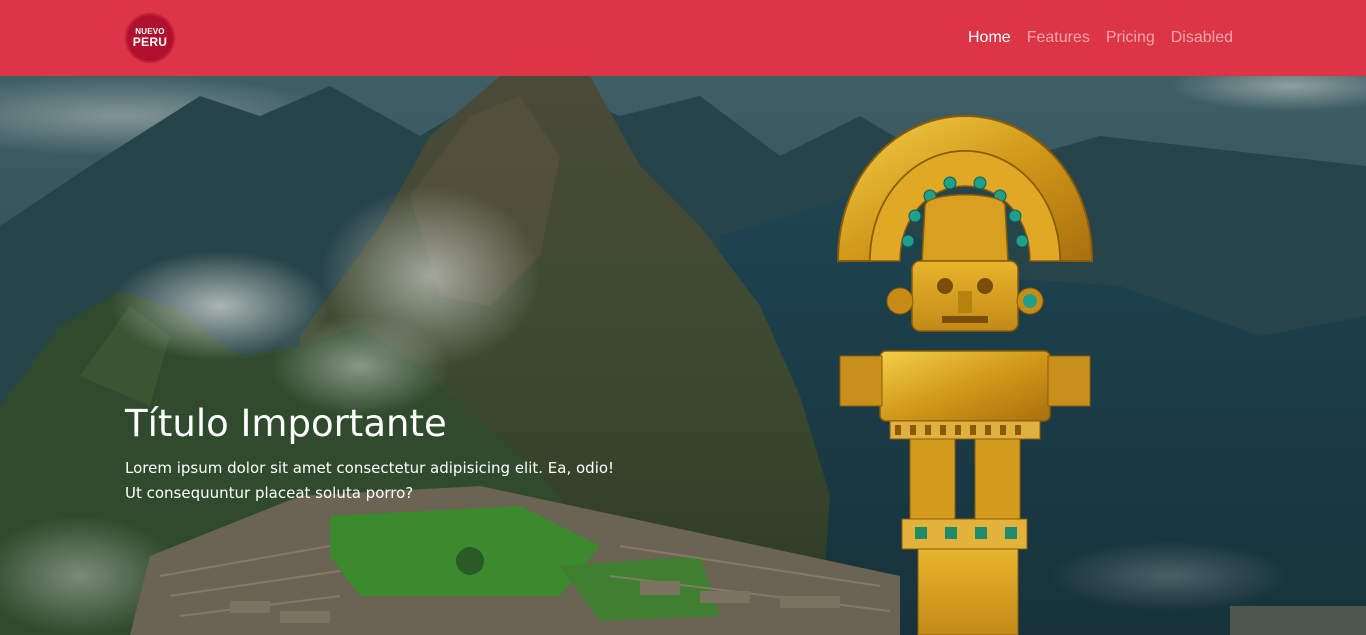  What do you see at coordinates (1201, 37) in the screenshot?
I see `nav-link-disabled: Disabled` at bounding box center [1201, 37].